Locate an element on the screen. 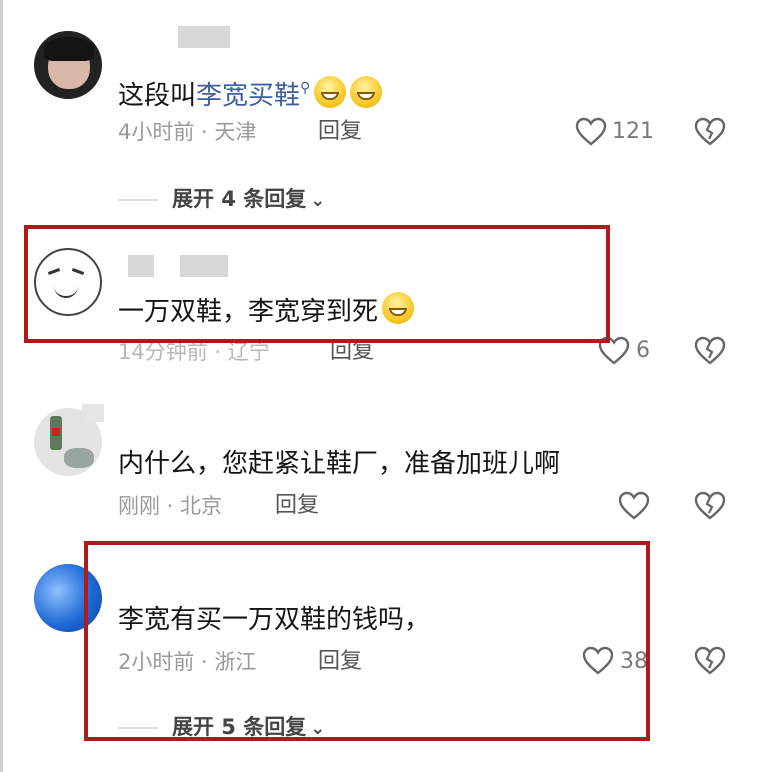 This screenshot has width=758, height=772. comment-text-plain: 这段叫 is located at coordinates (157, 96).